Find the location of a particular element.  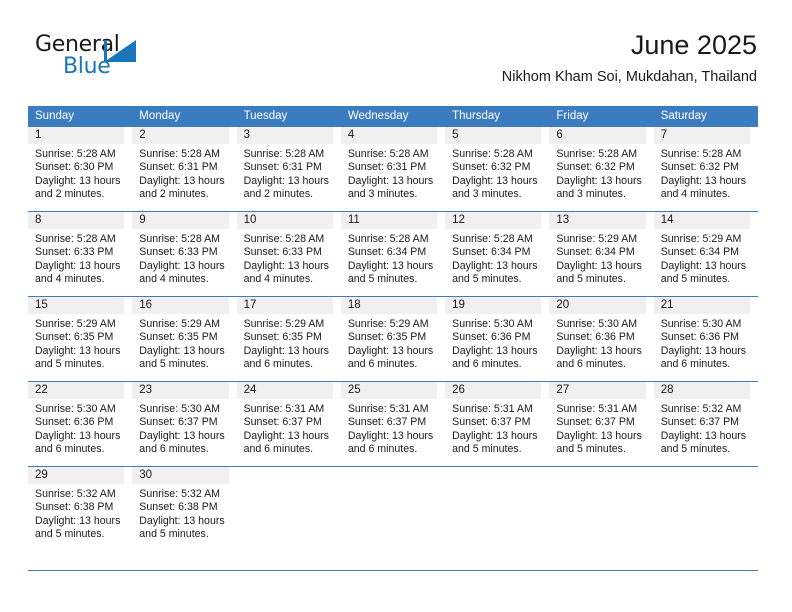

day-number: 28 is located at coordinates (701, 390).